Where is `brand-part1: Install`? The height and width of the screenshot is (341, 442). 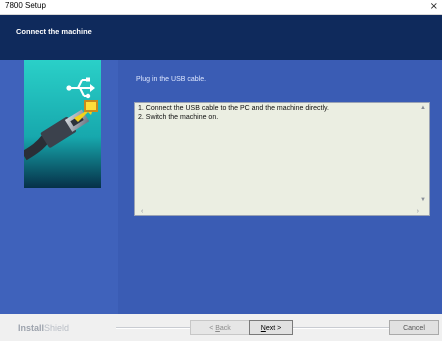 brand-part1: Install is located at coordinates (31, 328).